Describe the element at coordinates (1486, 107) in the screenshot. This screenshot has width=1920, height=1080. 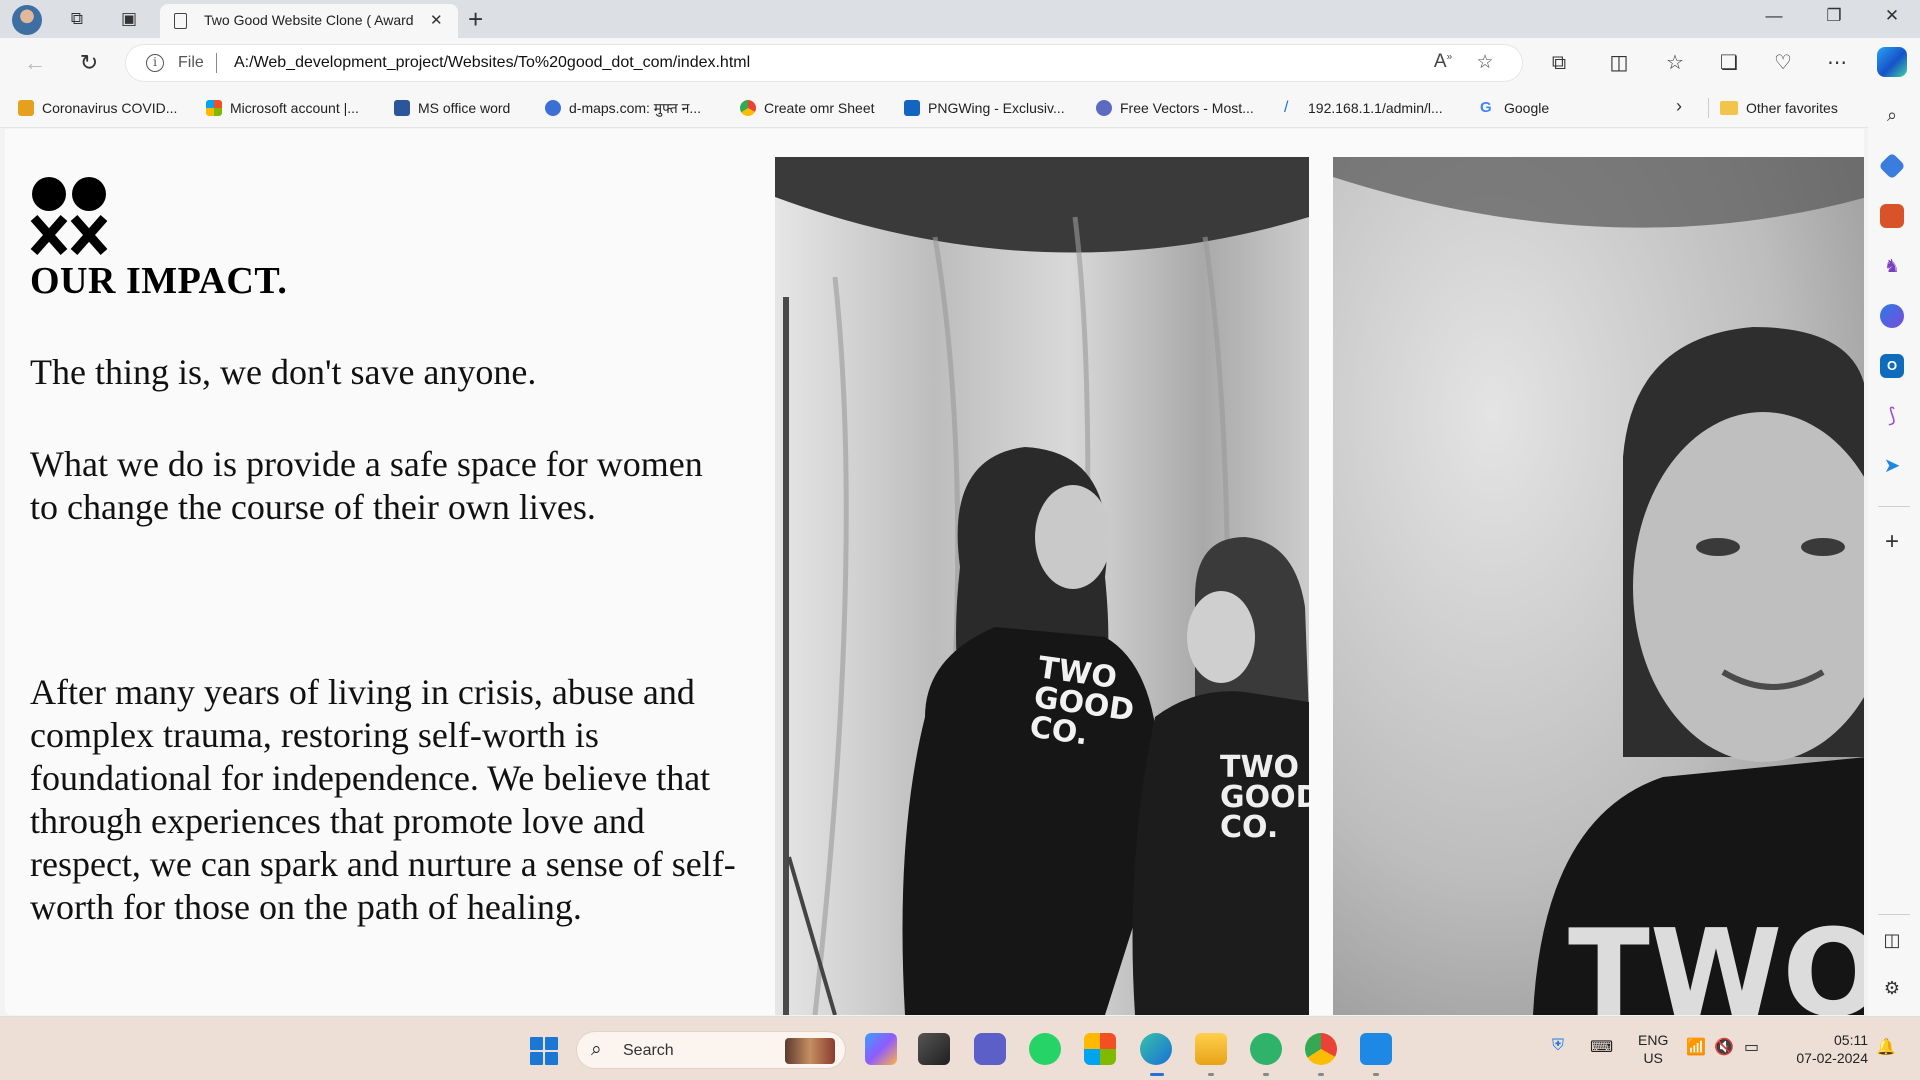
I see `google-favicon-icon: G` at that location.